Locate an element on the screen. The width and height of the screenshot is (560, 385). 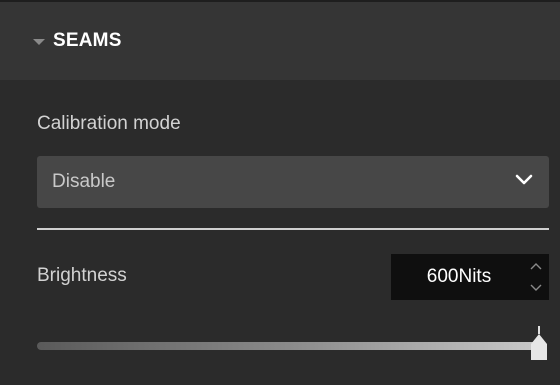
slider-thumb-icon is located at coordinates (539, 344).